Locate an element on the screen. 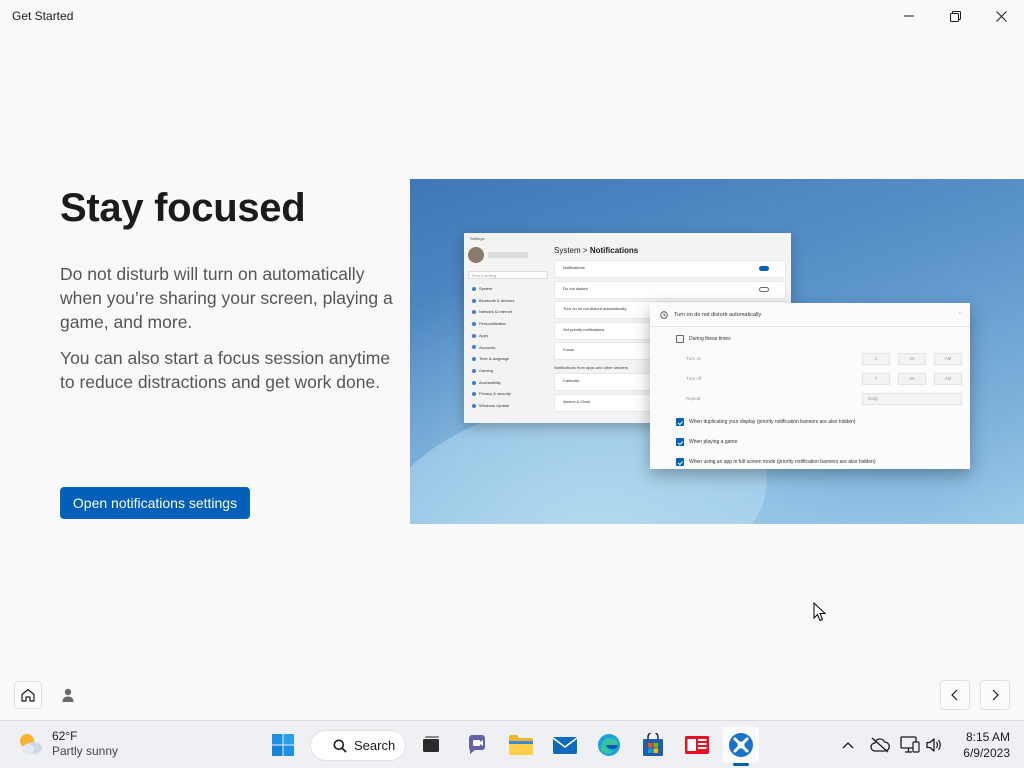 The height and width of the screenshot is (768, 1024). restore-icon is located at coordinates (955, 16).